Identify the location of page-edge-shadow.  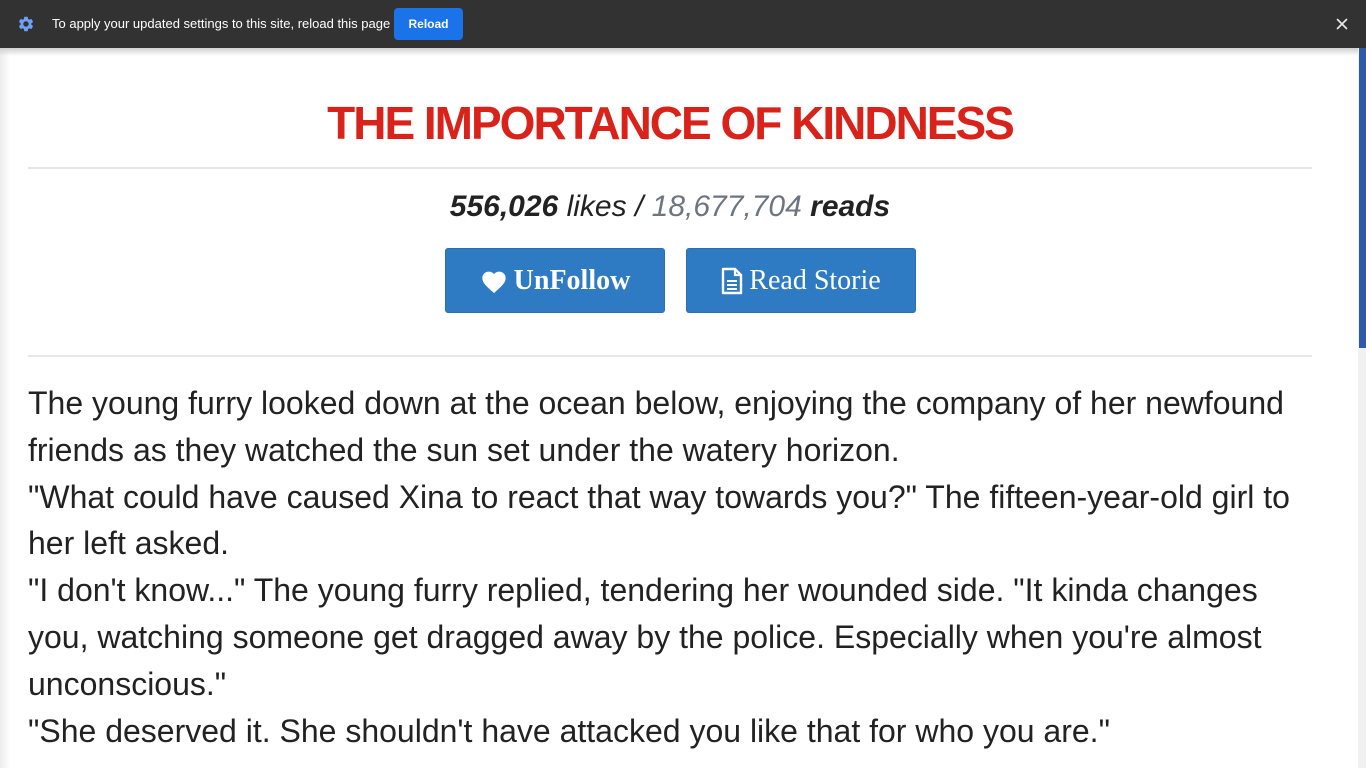
(5, 408).